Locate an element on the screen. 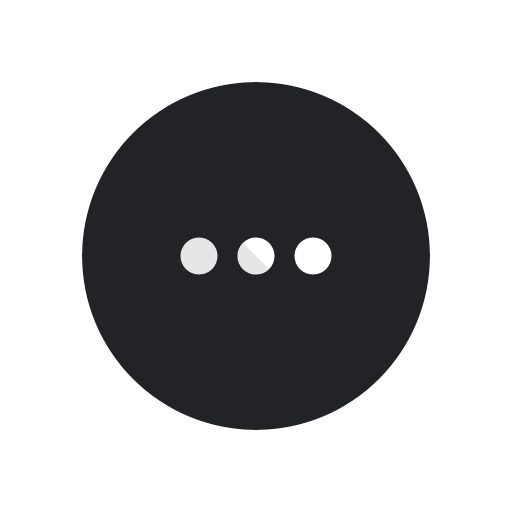 This screenshot has height=512, width=512. dot-left is located at coordinates (199, 256).